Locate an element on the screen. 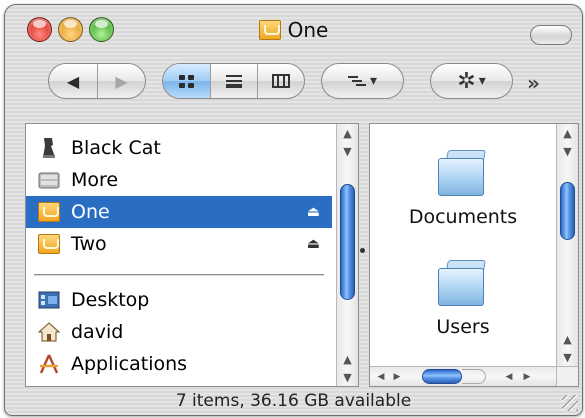  status-text: 7 items, 36.16 GB available is located at coordinates (293, 401).